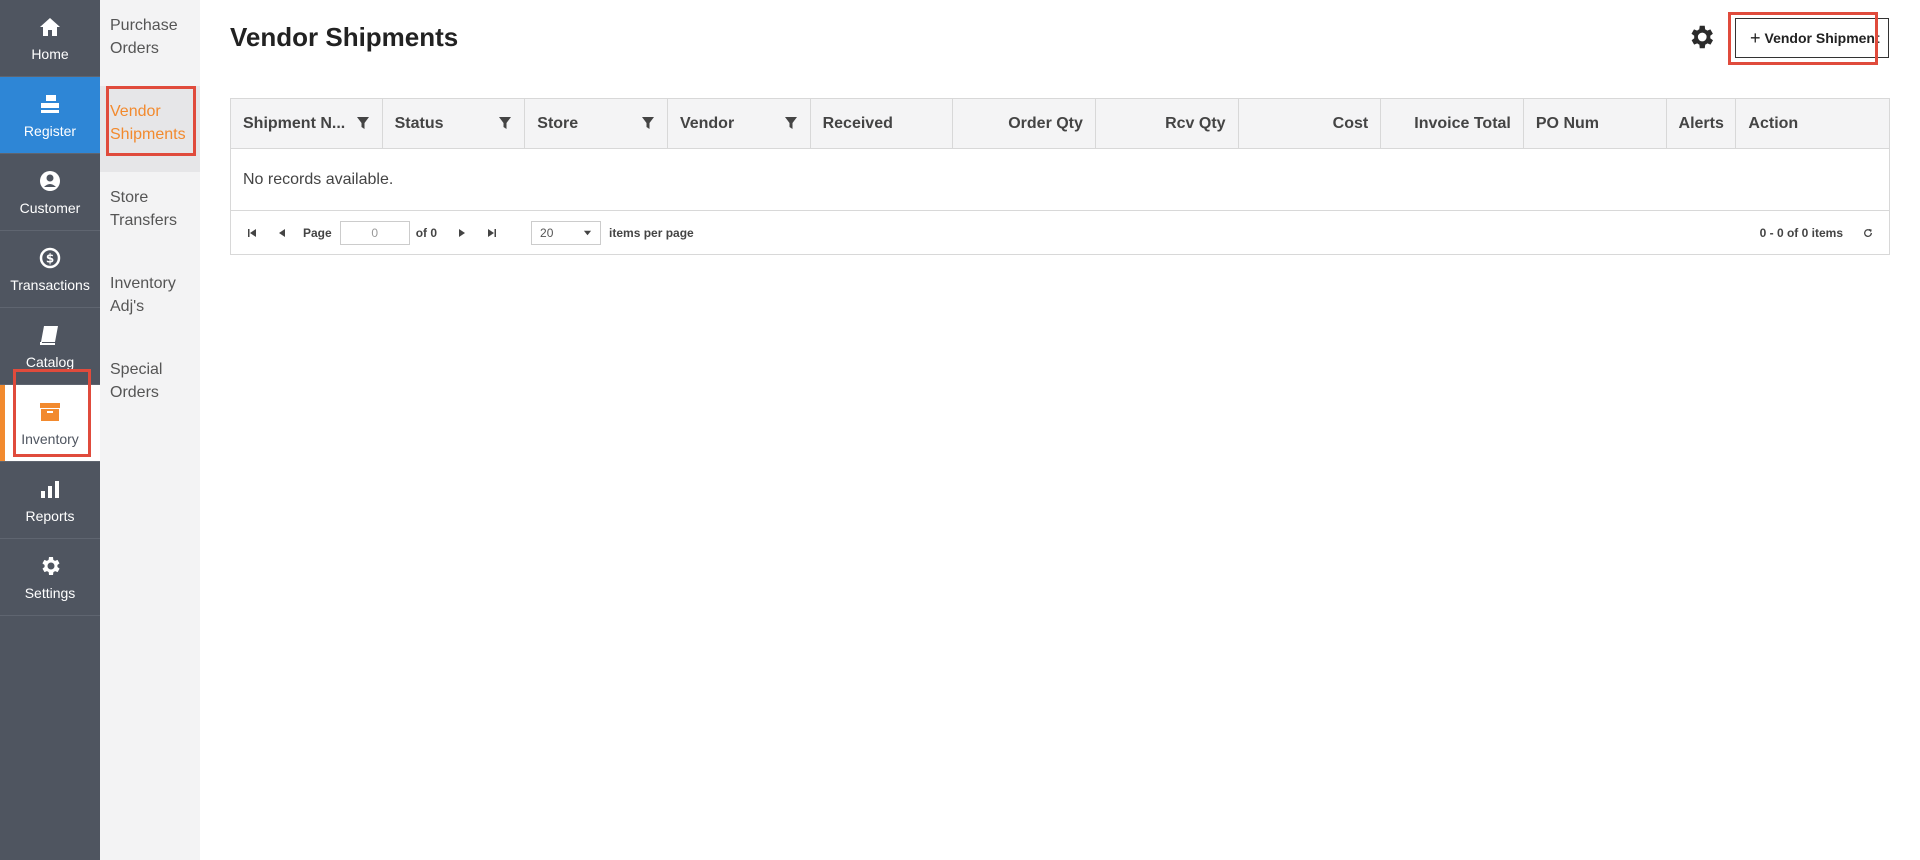 This screenshot has height=860, width=1920. Describe the element at coordinates (1060, 180) in the screenshot. I see `grid-empty-message: No records available.` at that location.